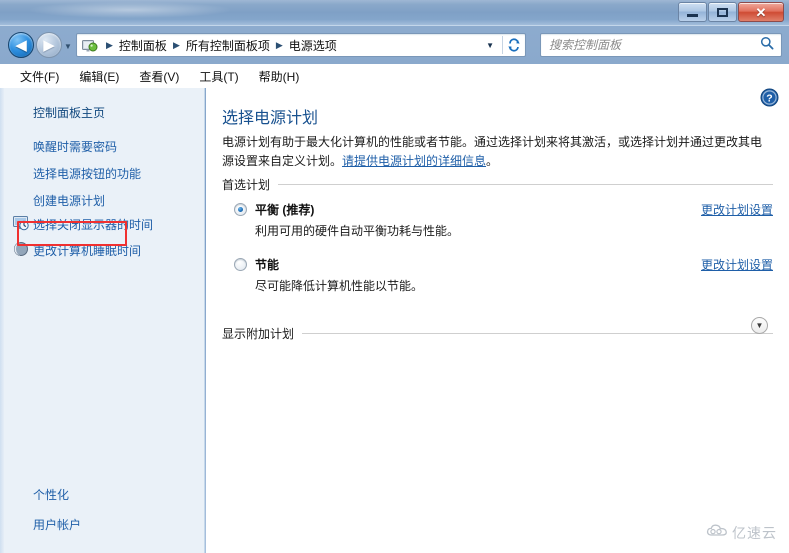 Image resolution: width=789 pixels, height=553 pixels. Describe the element at coordinates (649, 45) in the screenshot. I see `search-input` at that location.